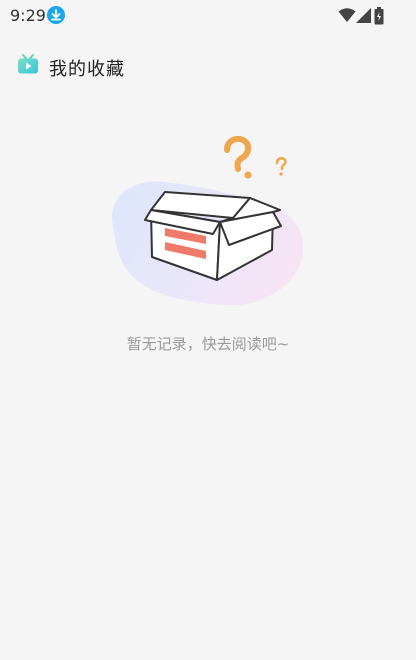  I want to click on battery-icon, so click(379, 16).